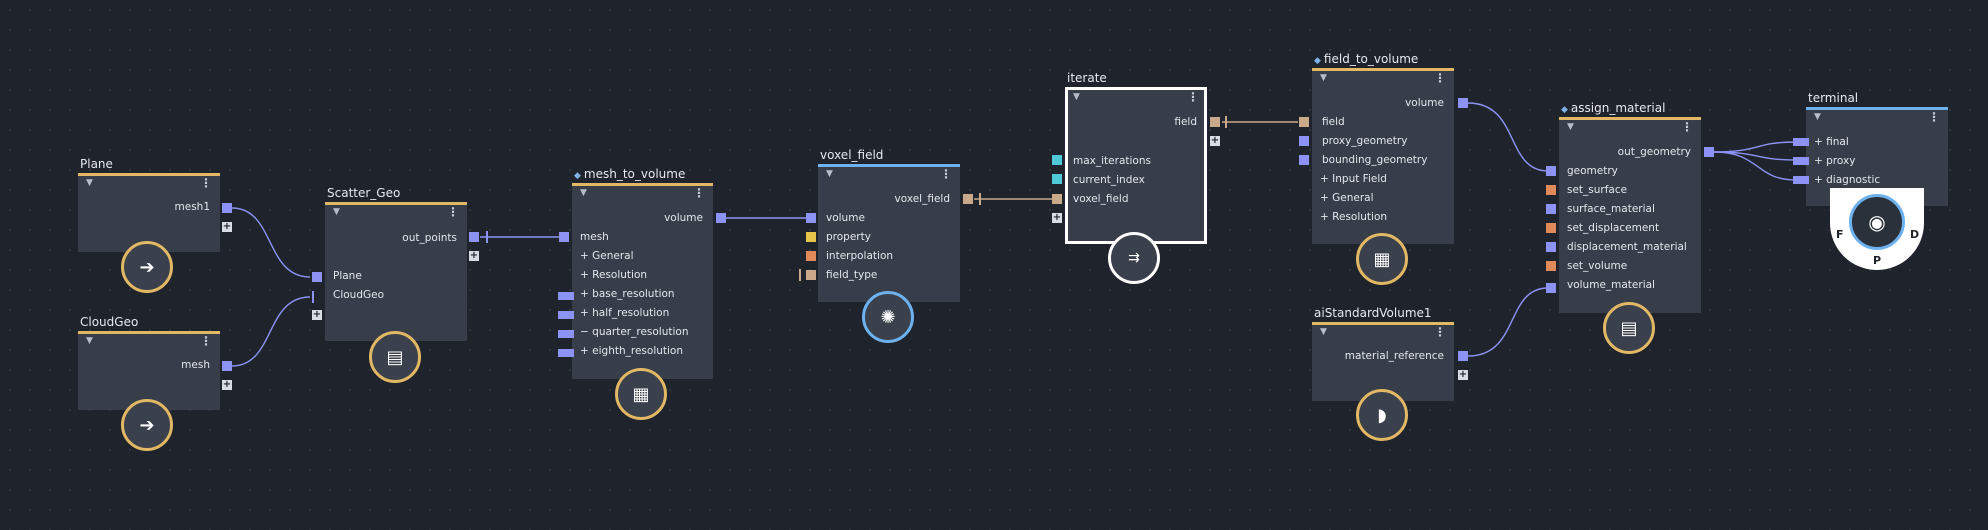 Image resolution: width=1988 pixels, height=530 pixels. What do you see at coordinates (227, 366) in the screenshot?
I see `output-port-mesh` at bounding box center [227, 366].